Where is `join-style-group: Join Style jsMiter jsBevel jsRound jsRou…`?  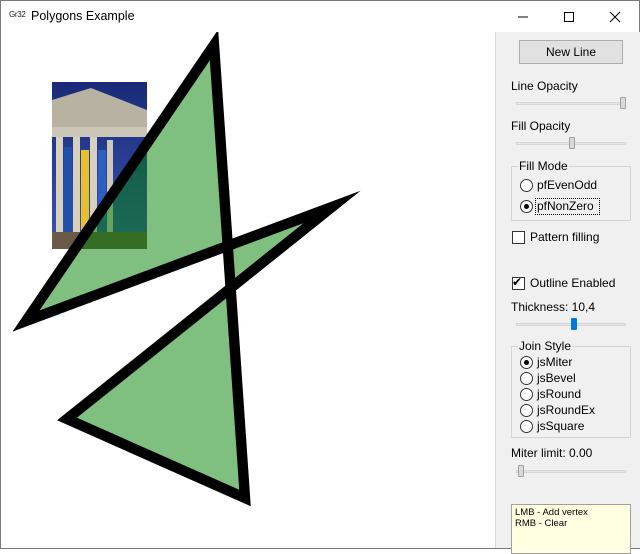
join-style-group: Join Style jsMiter jsBevel jsRound jsRou… is located at coordinates (571, 388).